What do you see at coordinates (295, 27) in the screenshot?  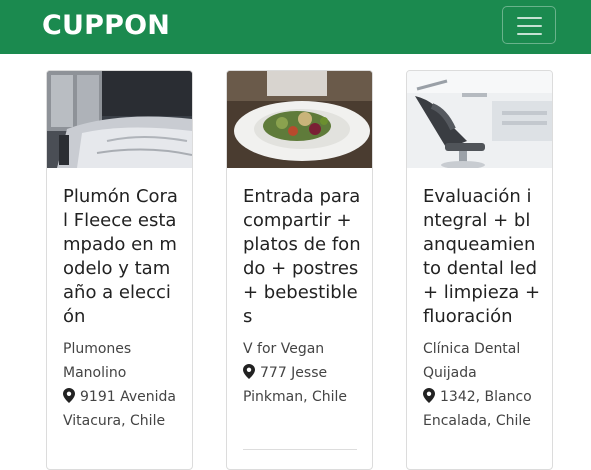 I see `navbar: CUPPON` at bounding box center [295, 27].